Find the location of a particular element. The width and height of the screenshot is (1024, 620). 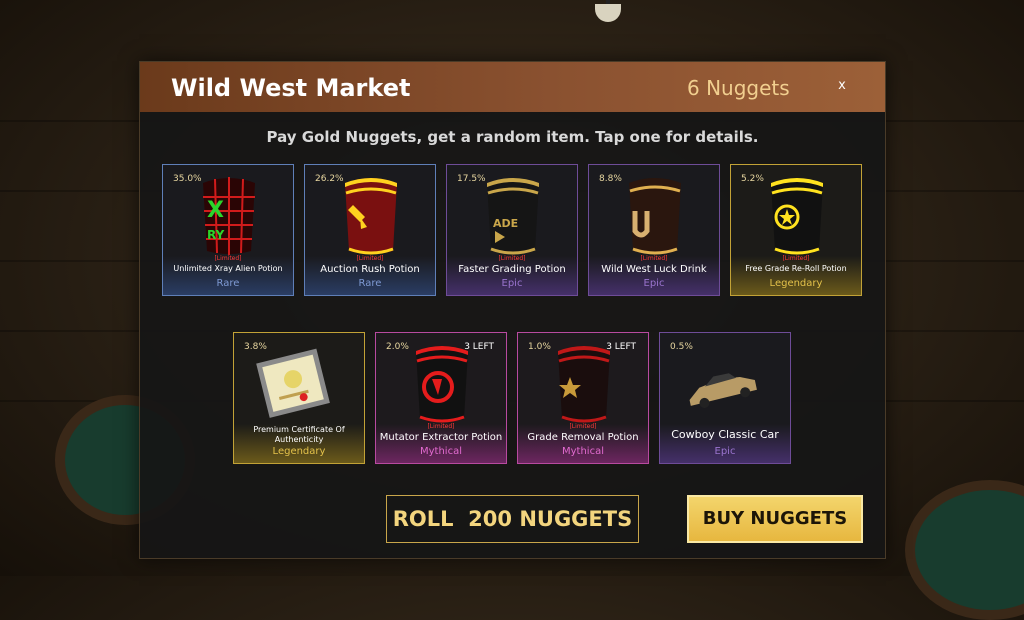

item-name: Faster Grading Potion is located at coordinates (512, 269).